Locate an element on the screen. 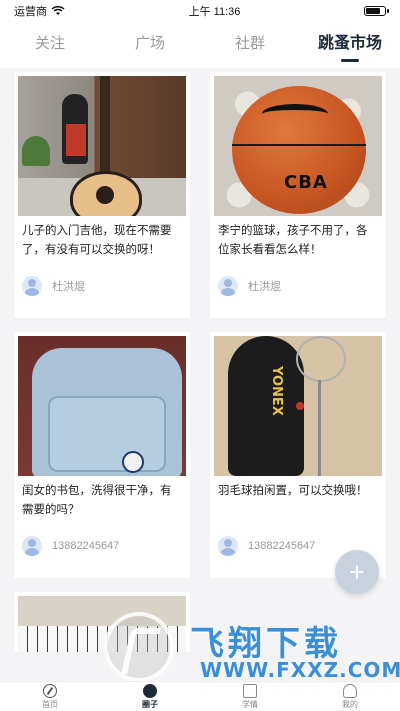  card-description: 李宁的篮球，孩子不用了，各位家长看看怎么样！ is located at coordinates (293, 240).